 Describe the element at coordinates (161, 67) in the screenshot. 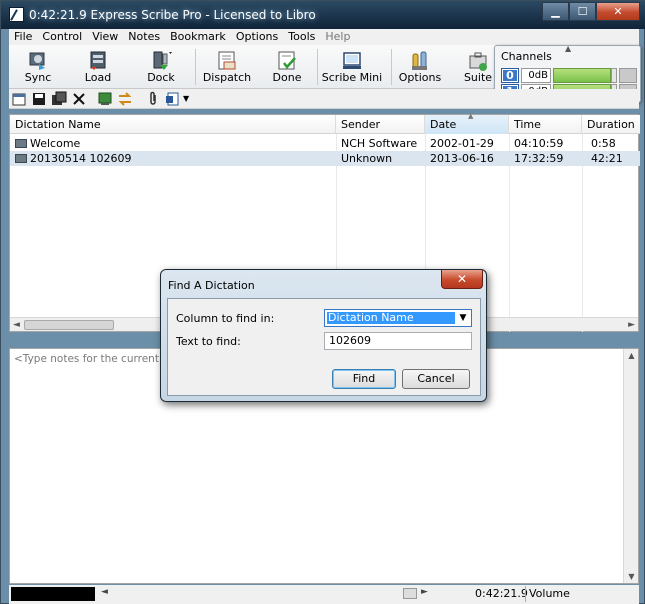

I see `dock-button: Dock` at that location.